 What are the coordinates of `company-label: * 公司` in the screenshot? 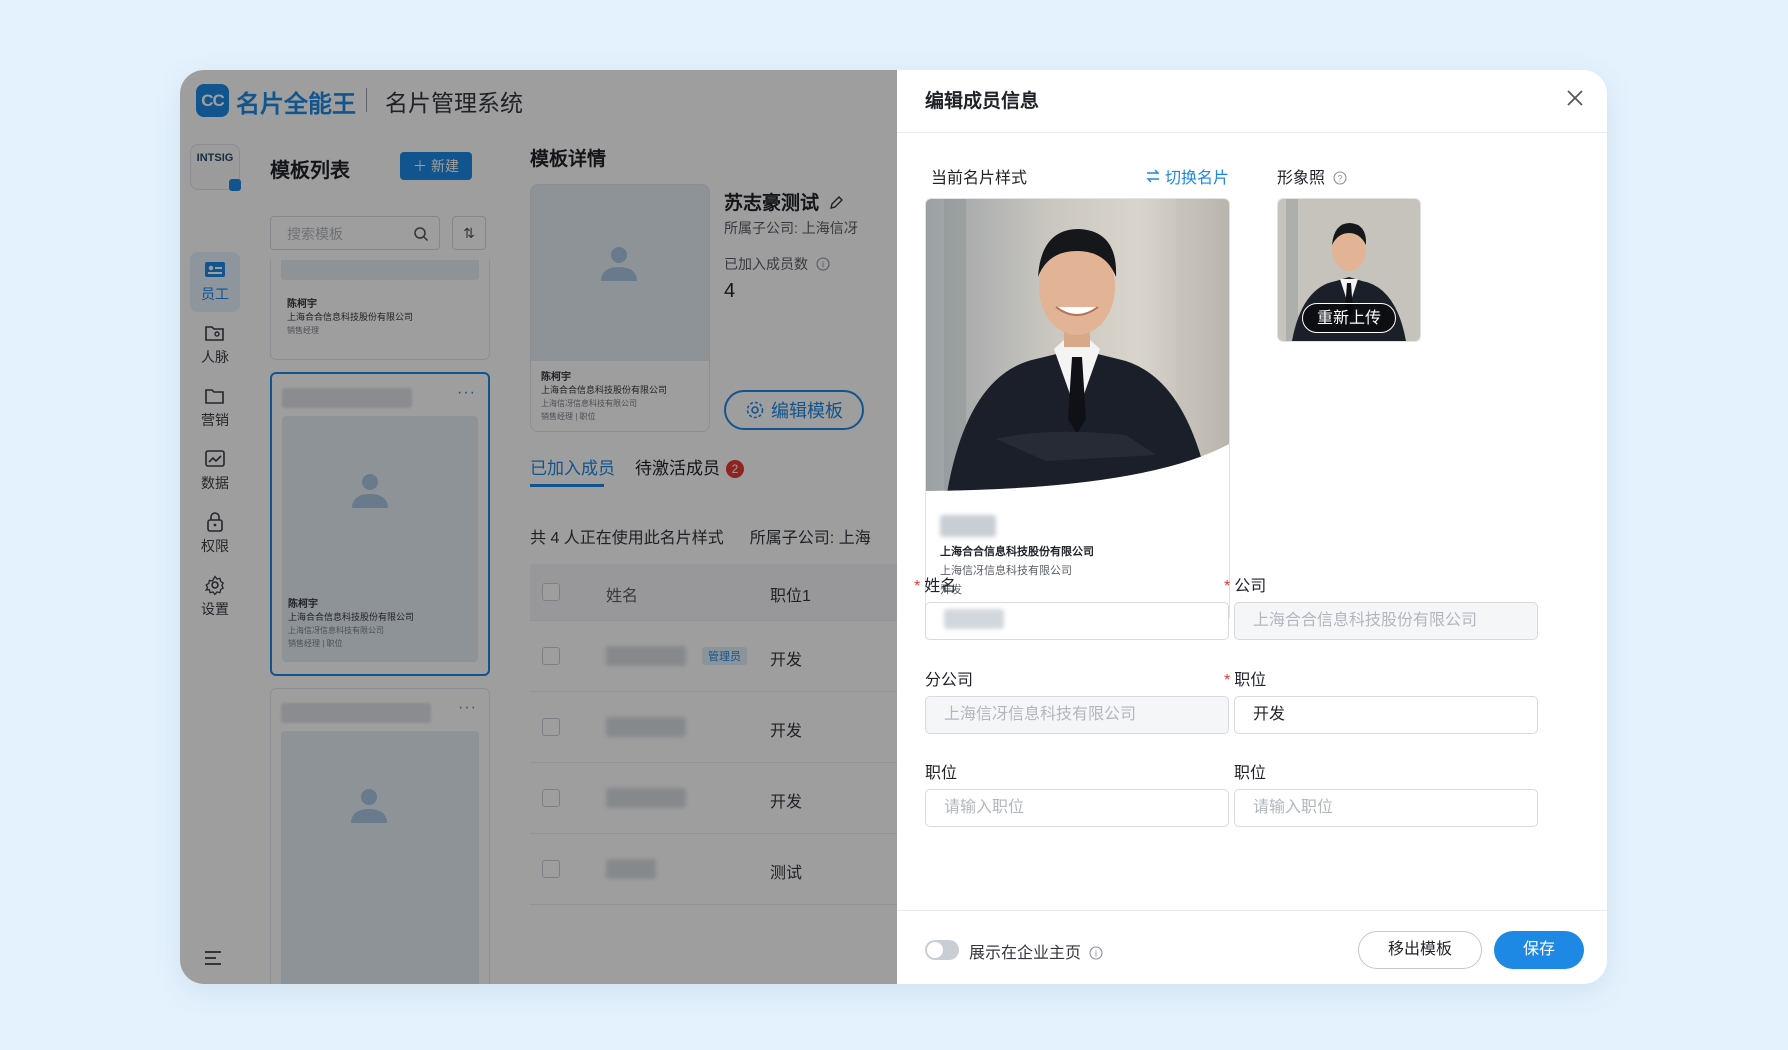 It's located at (1245, 586).